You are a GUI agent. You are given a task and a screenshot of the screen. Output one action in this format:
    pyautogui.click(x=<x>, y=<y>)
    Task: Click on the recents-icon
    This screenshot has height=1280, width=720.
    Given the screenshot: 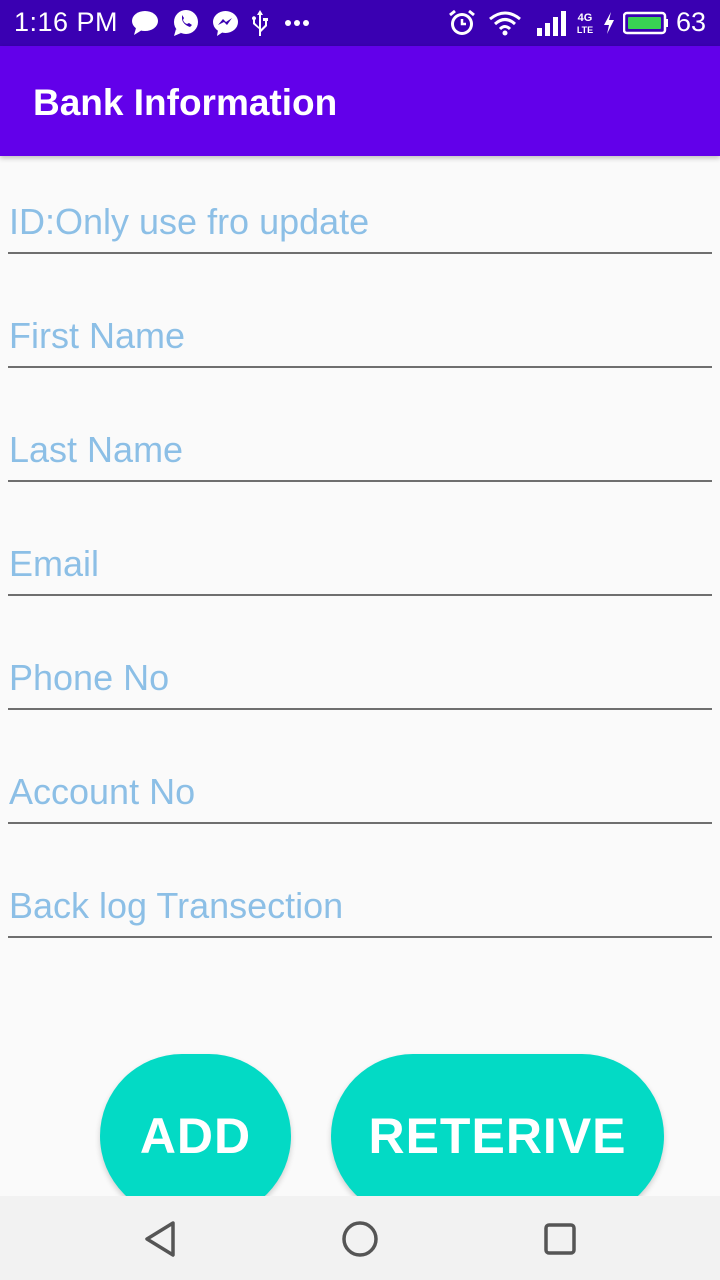 What is the action you would take?
    pyautogui.click(x=560, y=1239)
    